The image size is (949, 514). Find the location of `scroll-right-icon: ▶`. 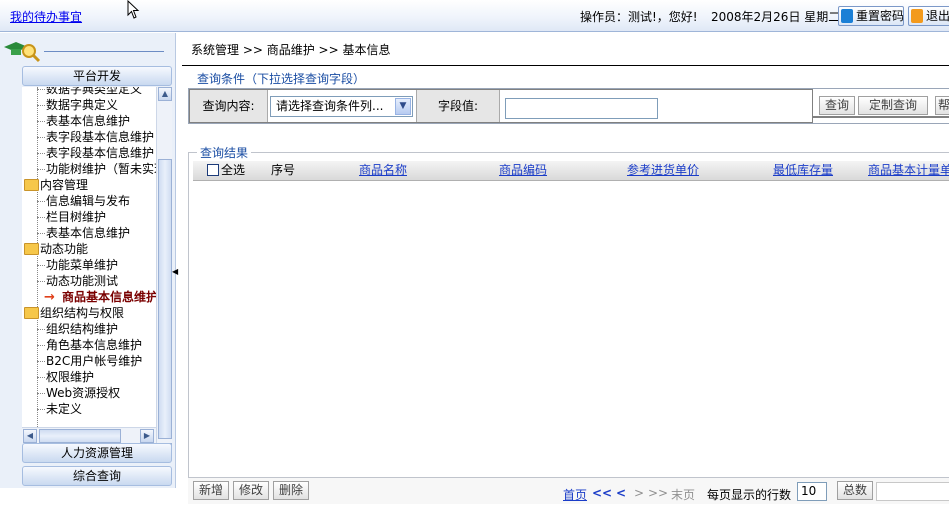

scroll-right-icon: ▶ is located at coordinates (147, 436).